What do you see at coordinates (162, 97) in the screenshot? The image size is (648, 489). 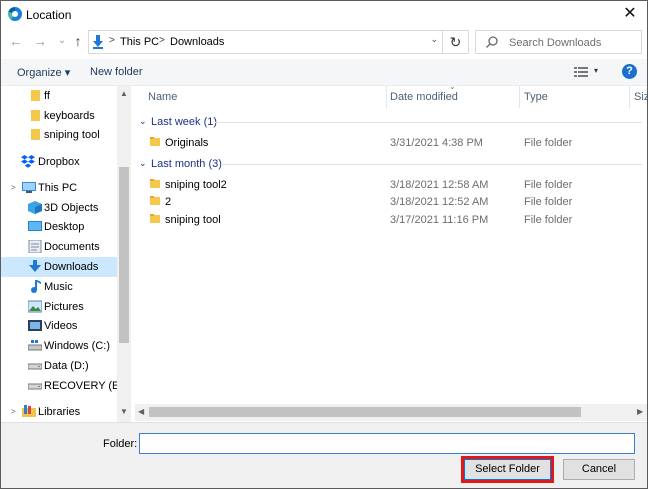 I see `column-name: Name` at bounding box center [162, 97].